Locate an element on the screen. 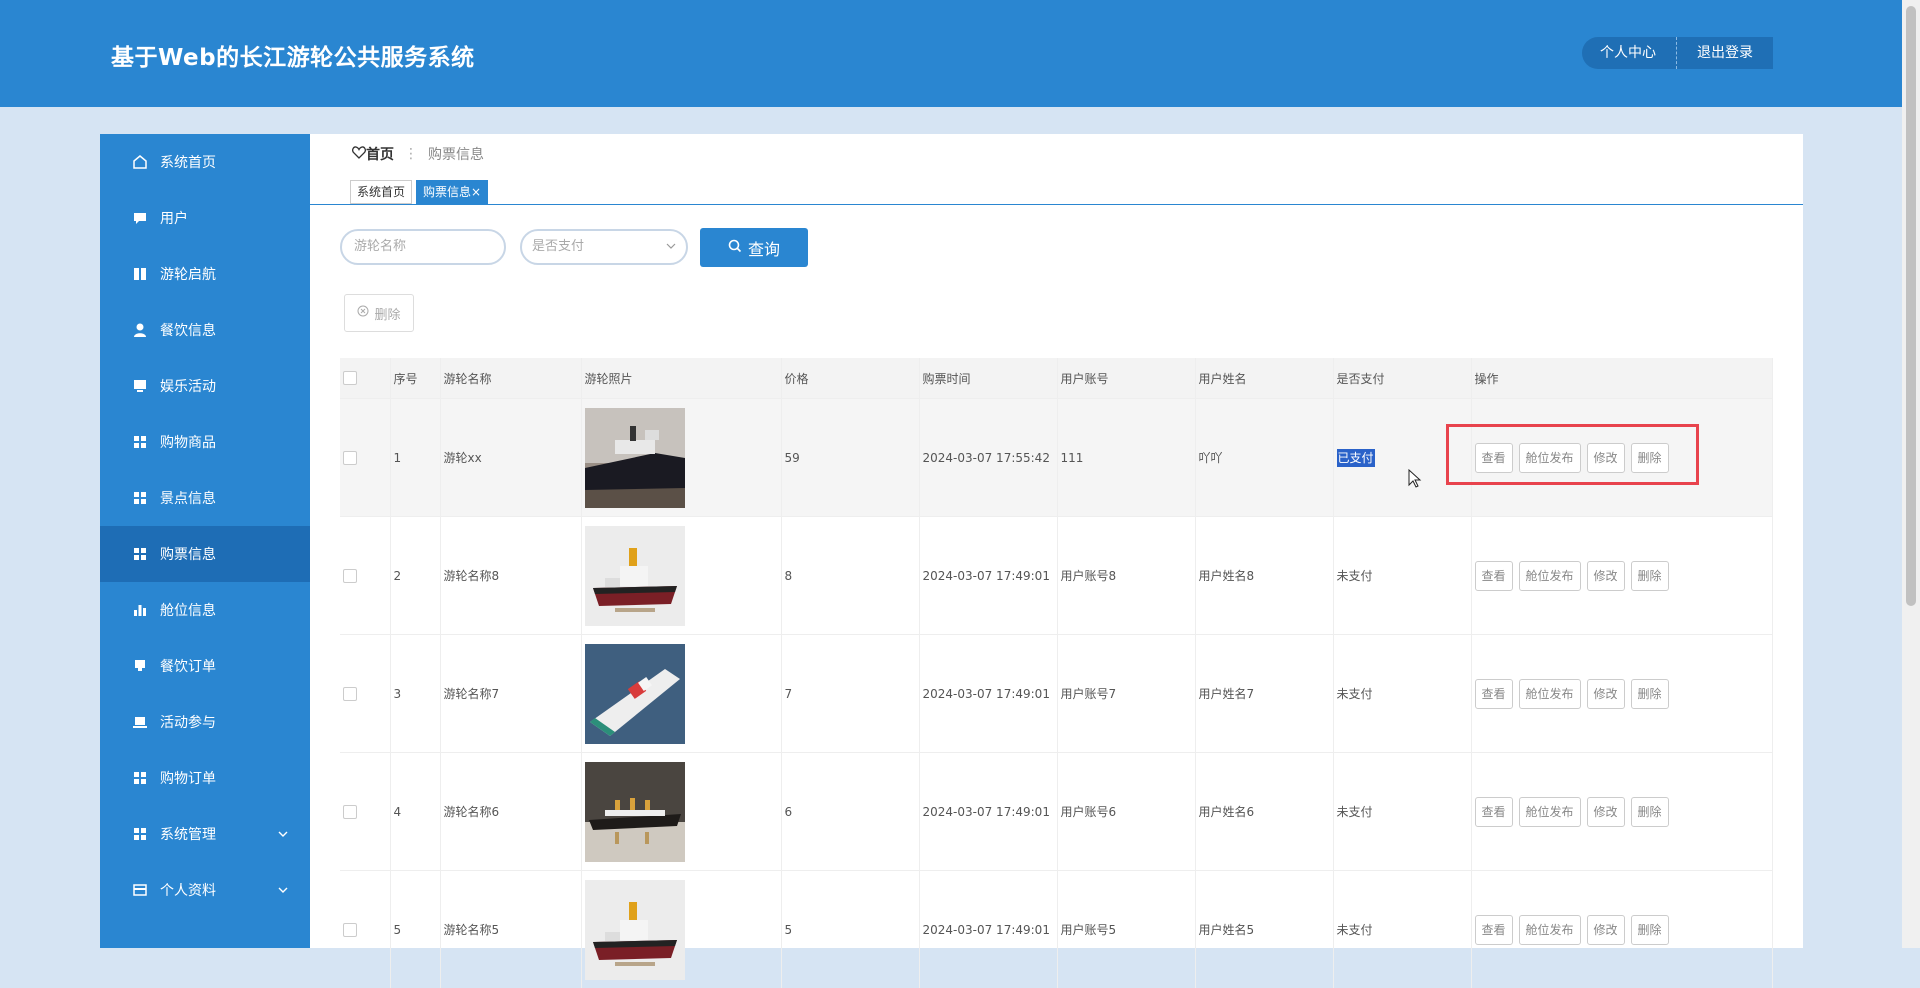 This screenshot has width=1920, height=988. highlight-annotation-box is located at coordinates (1572, 454).